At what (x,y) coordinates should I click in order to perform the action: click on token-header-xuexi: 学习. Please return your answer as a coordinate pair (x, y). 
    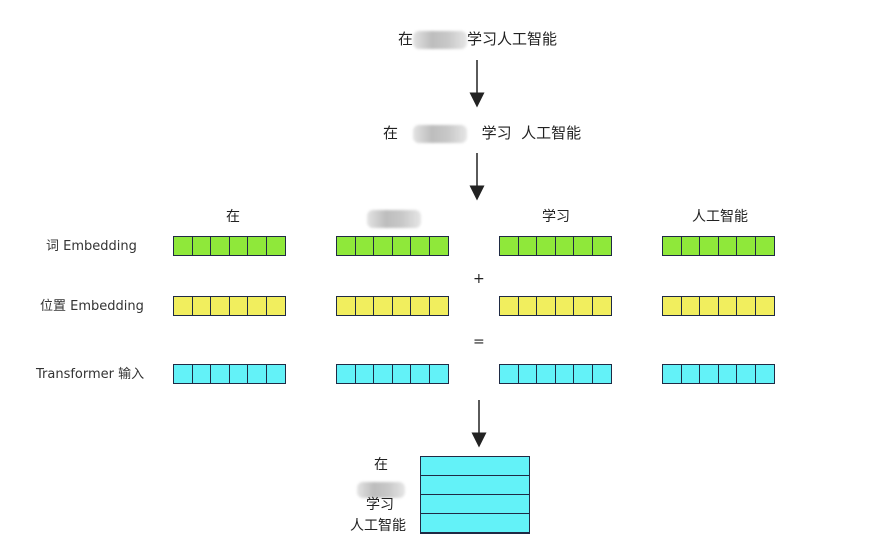
    Looking at the image, I should click on (556, 217).